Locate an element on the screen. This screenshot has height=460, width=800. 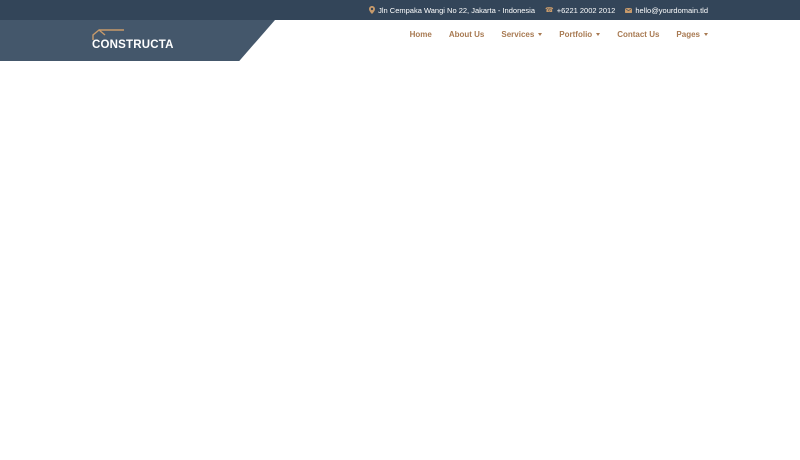
email-item: hello@yourdomain.tld is located at coordinates (666, 10).